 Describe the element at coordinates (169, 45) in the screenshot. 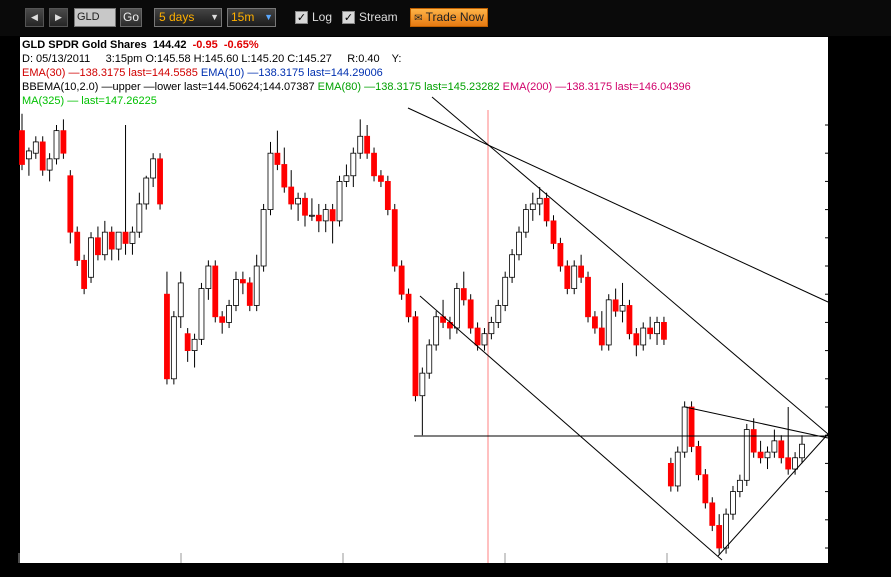

I see `legend-last-price: 144.42` at that location.